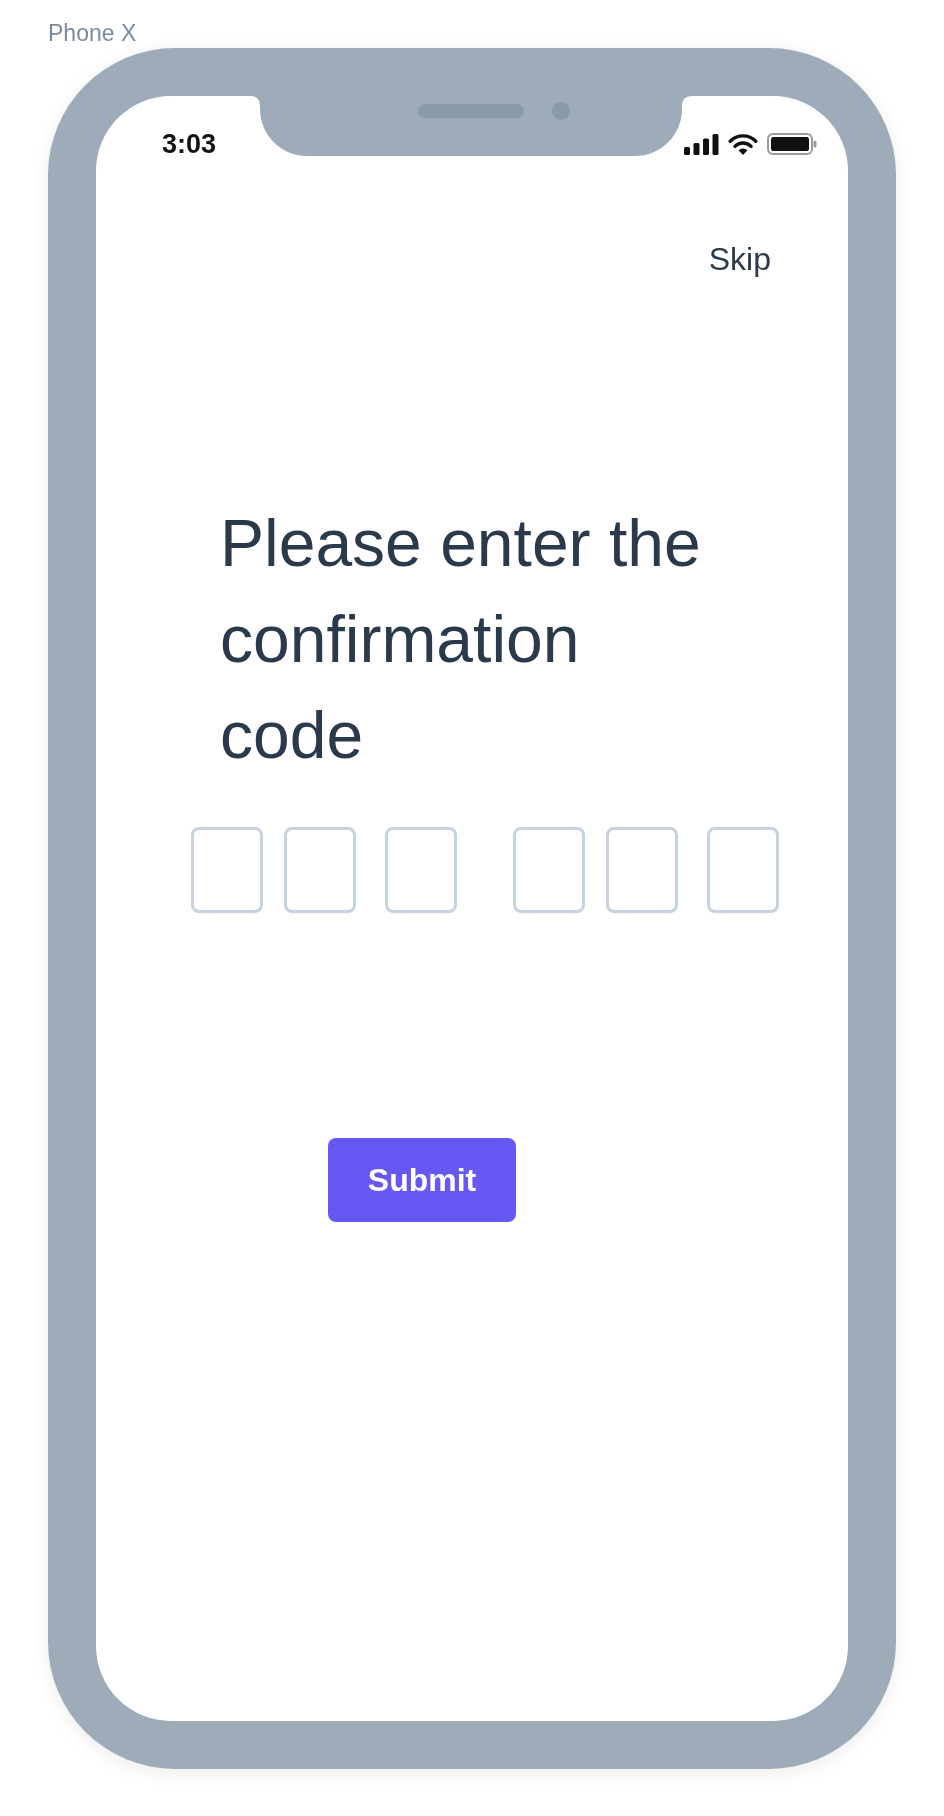 This screenshot has height=1816, width=944. I want to click on device-label: Phone X, so click(92, 33).